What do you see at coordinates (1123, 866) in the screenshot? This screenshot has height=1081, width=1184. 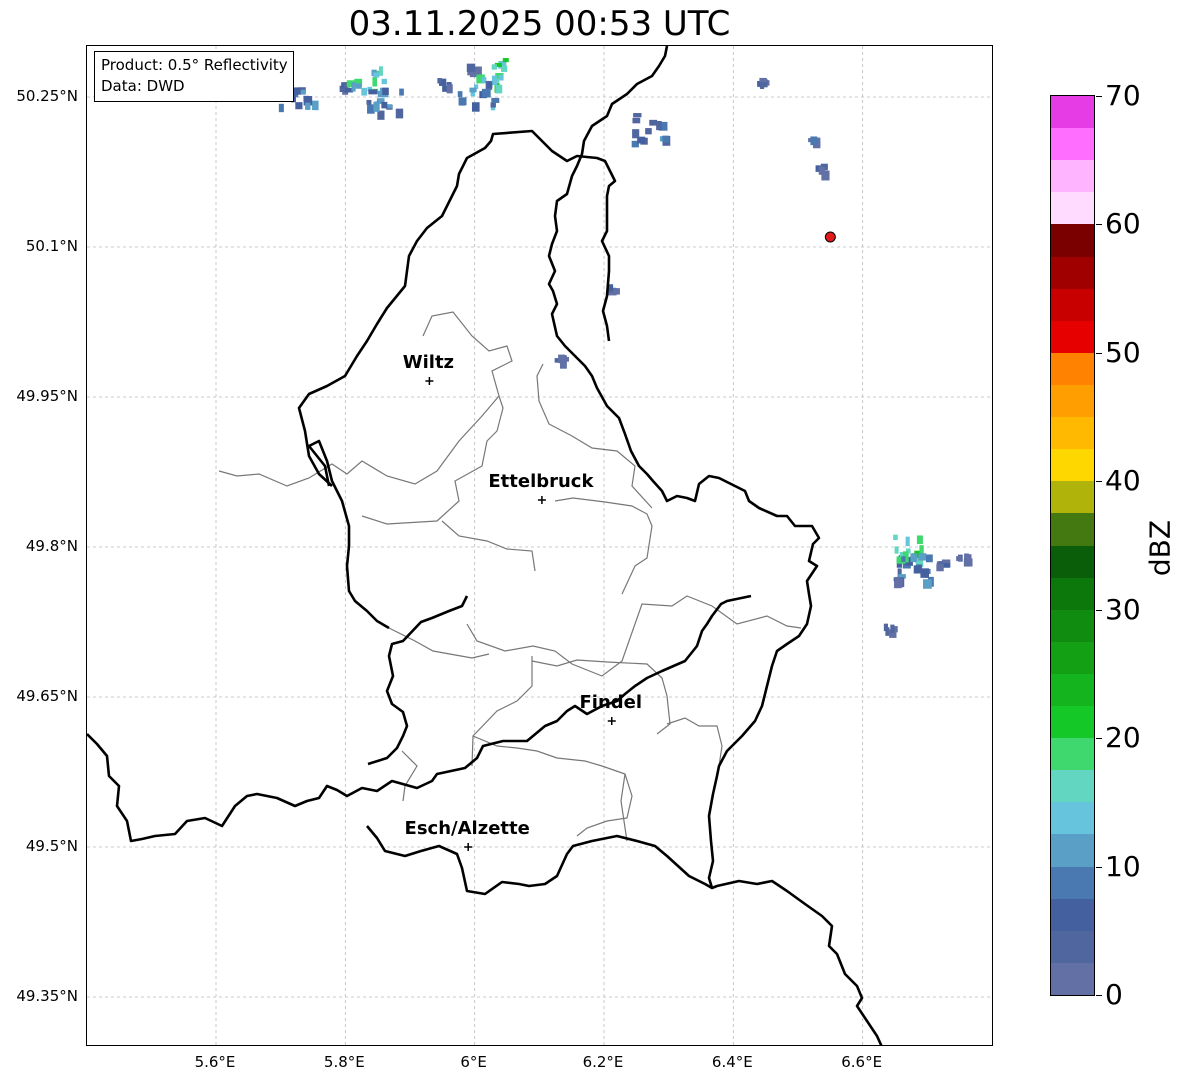 I see `colorbar-tick-label: 10` at bounding box center [1123, 866].